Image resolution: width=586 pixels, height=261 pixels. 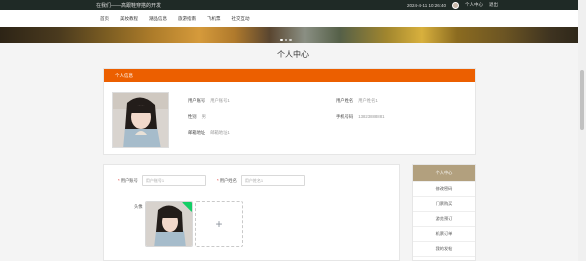 What do you see at coordinates (444, 219) in the screenshot?
I see `side-menu-tour-booking: 游览预订` at bounding box center [444, 219].